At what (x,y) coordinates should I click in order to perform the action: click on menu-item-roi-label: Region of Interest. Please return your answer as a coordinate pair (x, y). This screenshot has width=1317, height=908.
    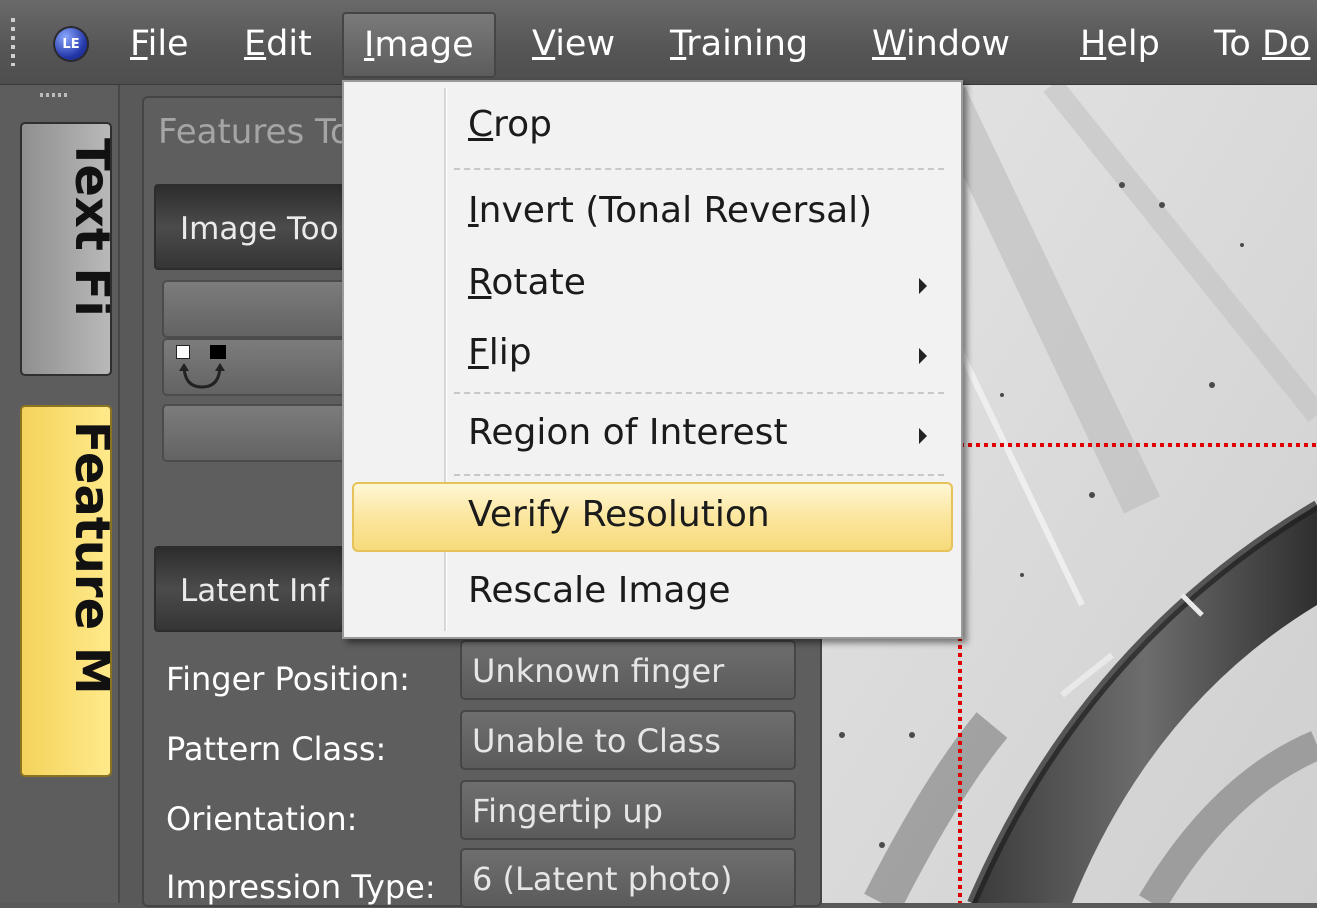
    Looking at the image, I should click on (628, 432).